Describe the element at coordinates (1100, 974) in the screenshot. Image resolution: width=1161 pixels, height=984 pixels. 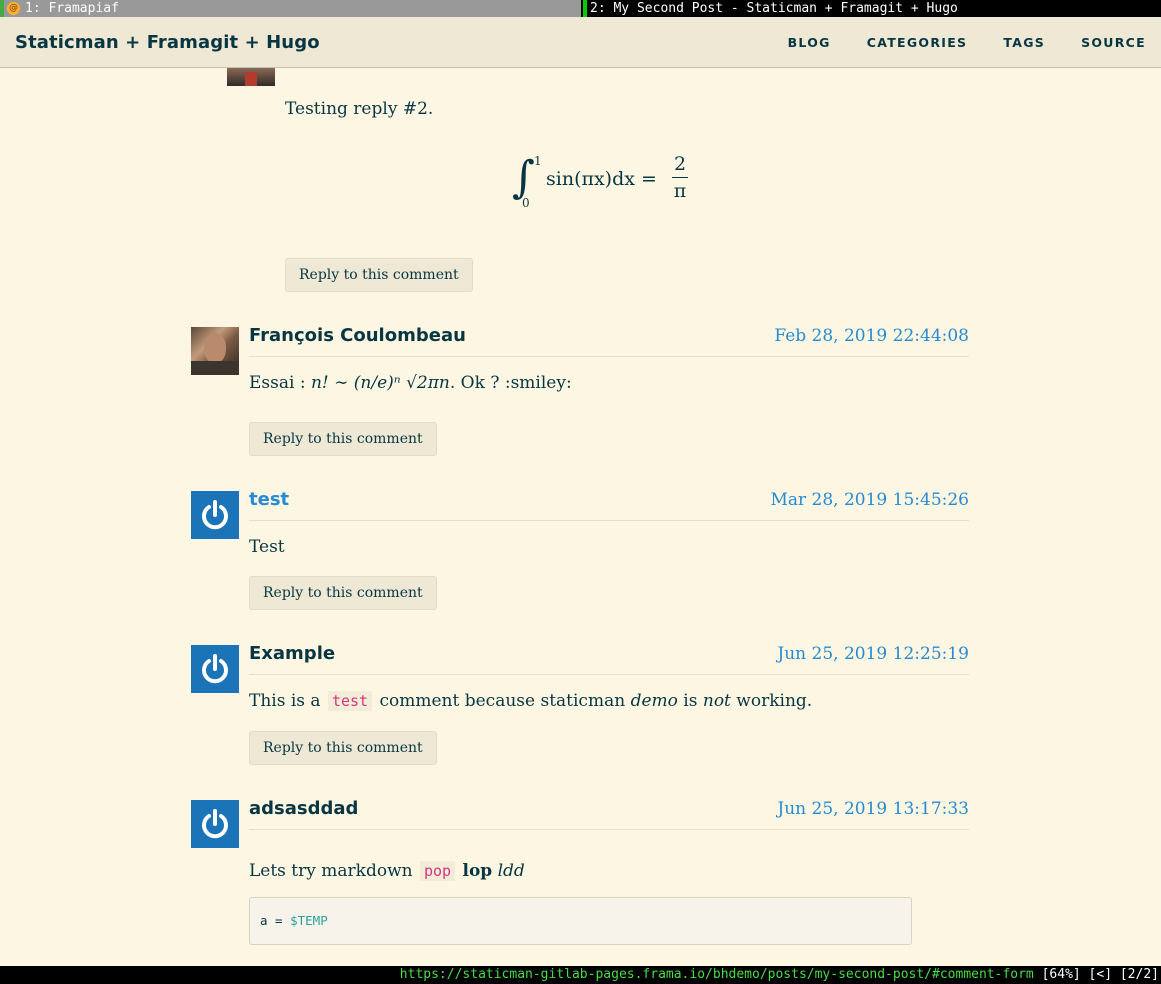
I see `status-meta: [64%] [<] [2/2]` at that location.